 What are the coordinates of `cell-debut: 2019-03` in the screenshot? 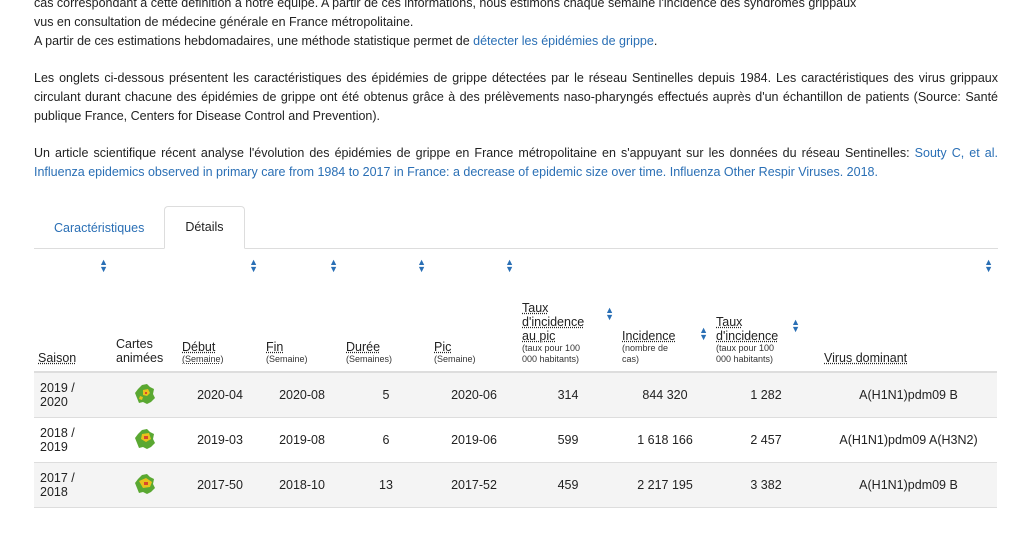 It's located at (220, 440).